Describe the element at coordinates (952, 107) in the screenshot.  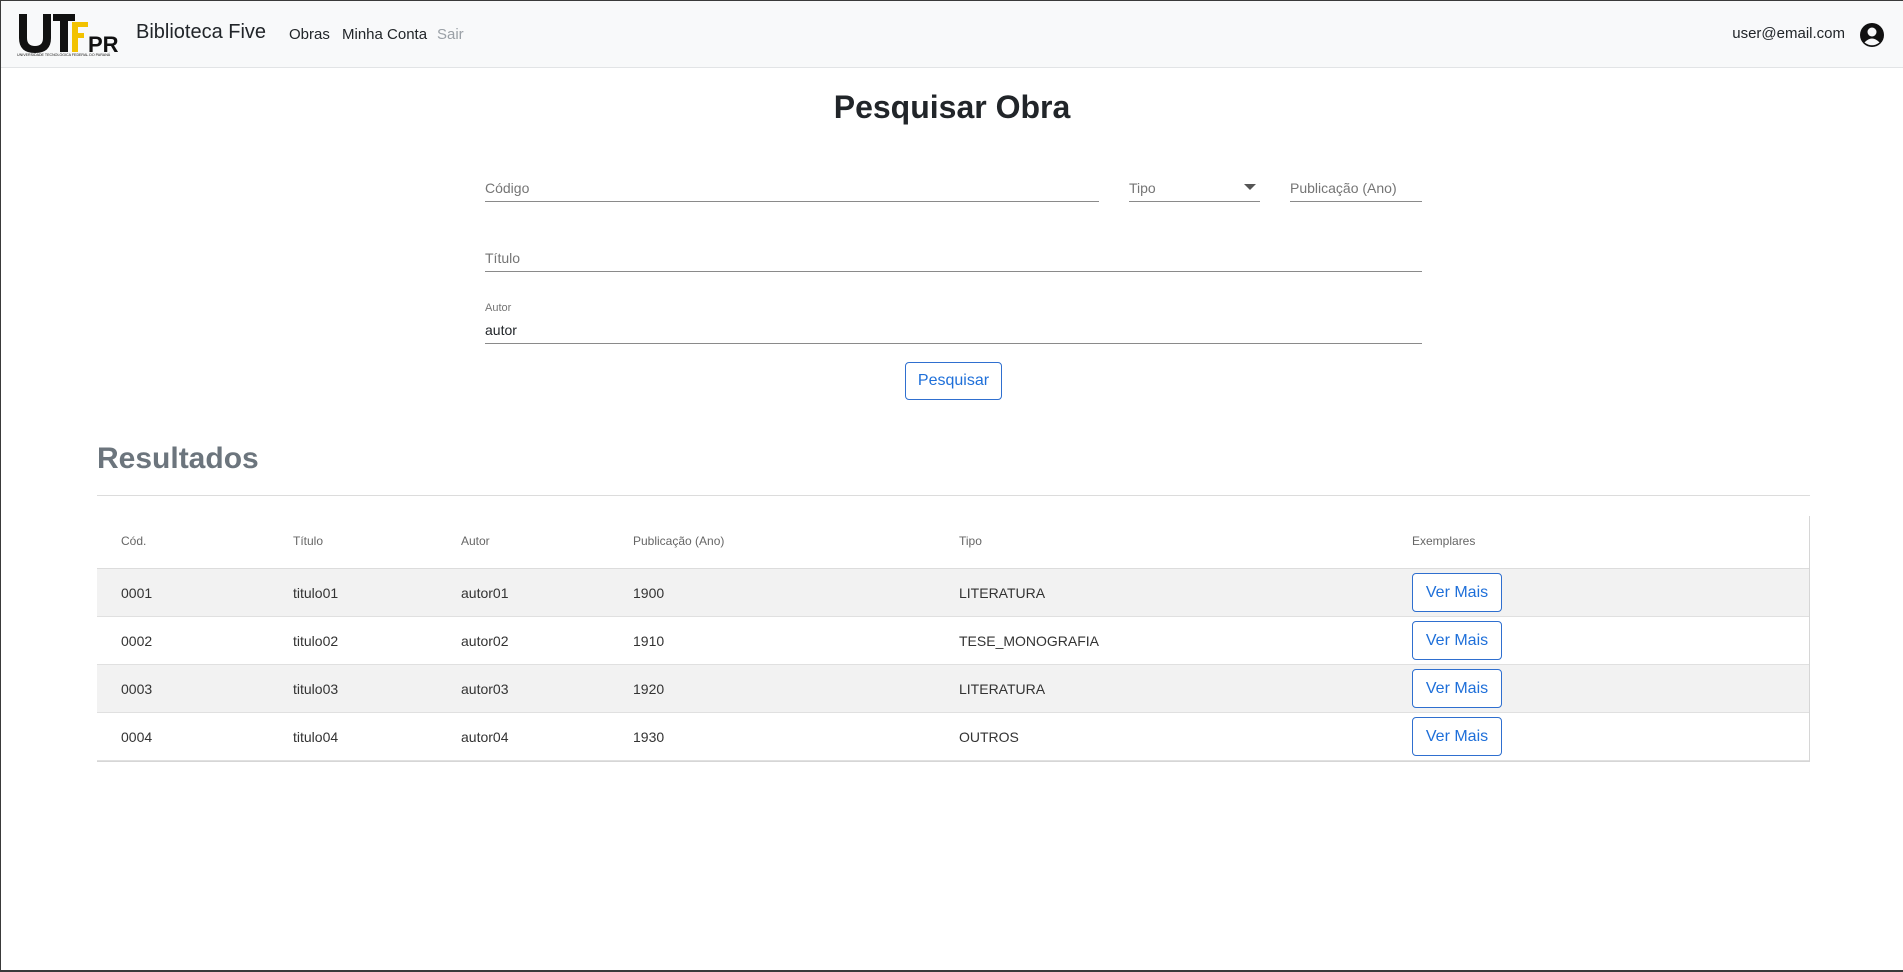
I see `page-title: Pesquisar Obra` at that location.